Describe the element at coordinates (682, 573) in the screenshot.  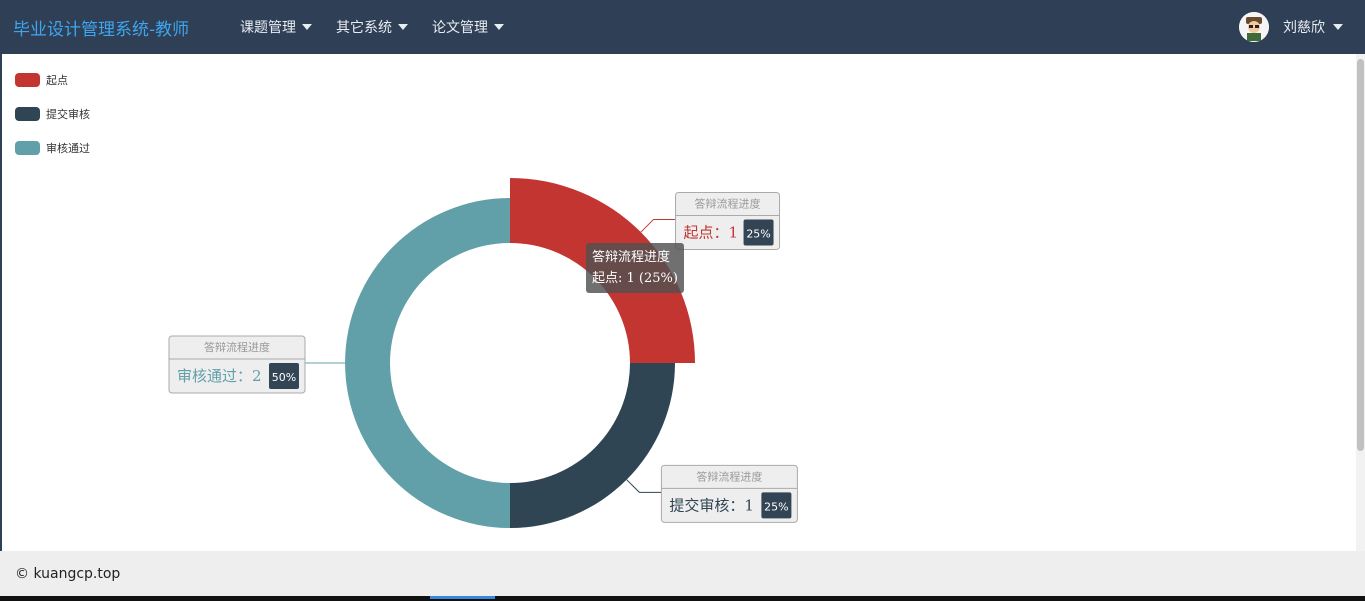
I see `footer: © kuangcp.top` at that location.